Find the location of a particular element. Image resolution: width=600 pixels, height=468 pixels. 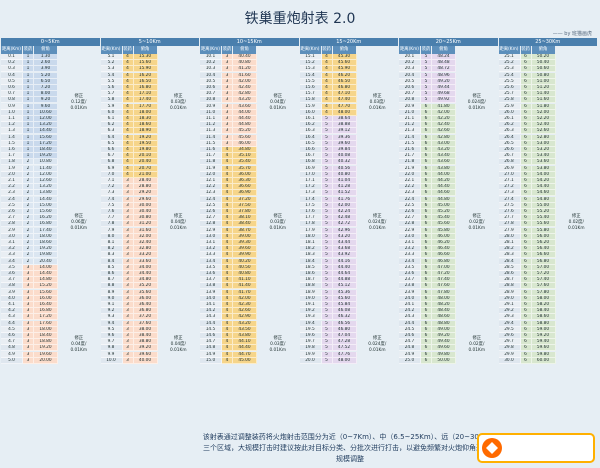

elevation-cell: 47.80 is located at coordinates (444, 292).